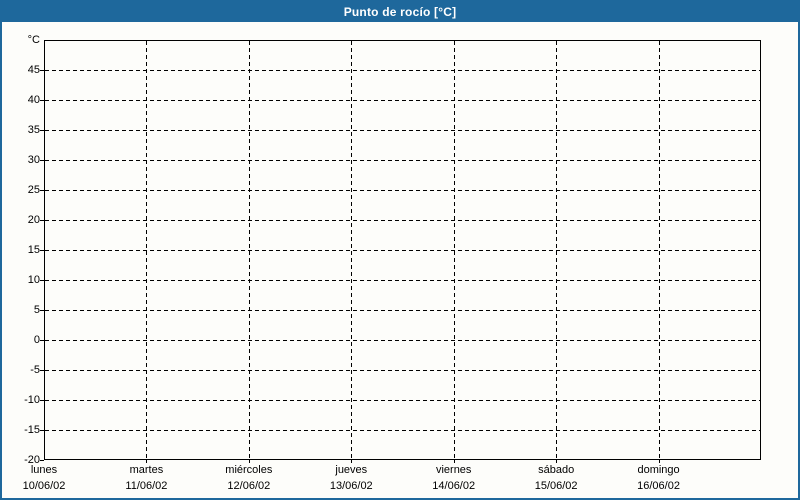 The width and height of the screenshot is (800, 500). Describe the element at coordinates (454, 486) in the screenshot. I see `x-axis-date-label: 14/06/02` at that location.